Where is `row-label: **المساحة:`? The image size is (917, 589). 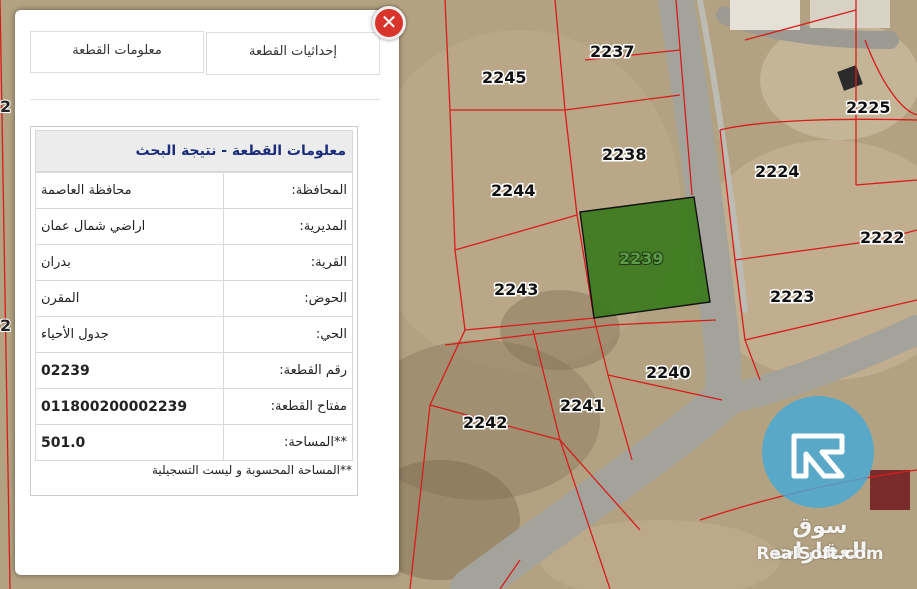 row-label: **المساحة: is located at coordinates (288, 442).